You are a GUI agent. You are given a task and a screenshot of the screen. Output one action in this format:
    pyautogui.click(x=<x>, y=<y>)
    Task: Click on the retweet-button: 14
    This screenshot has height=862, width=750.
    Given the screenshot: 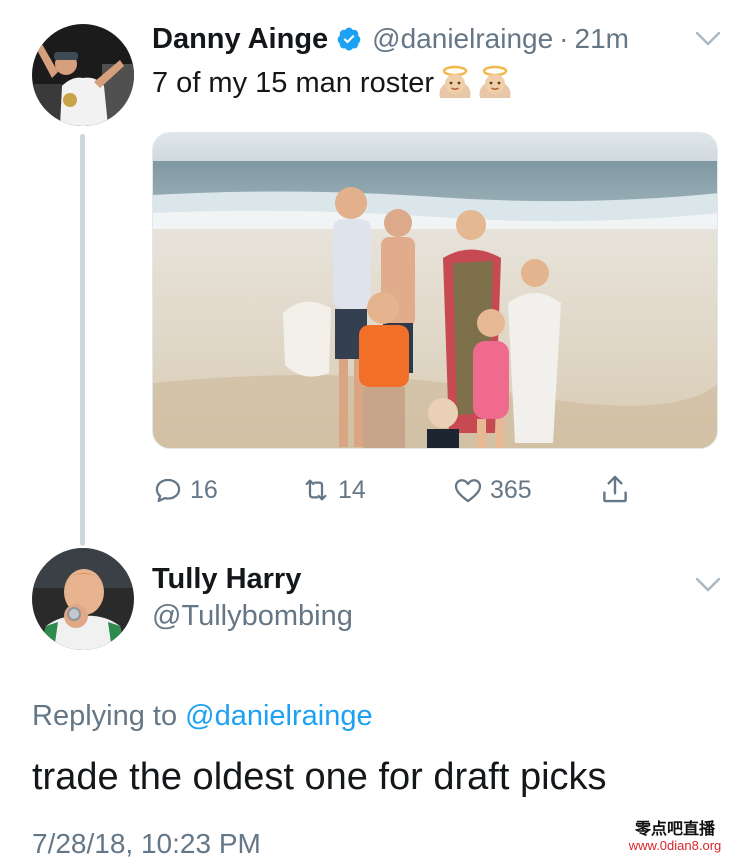 What is the action you would take?
    pyautogui.click(x=333, y=490)
    